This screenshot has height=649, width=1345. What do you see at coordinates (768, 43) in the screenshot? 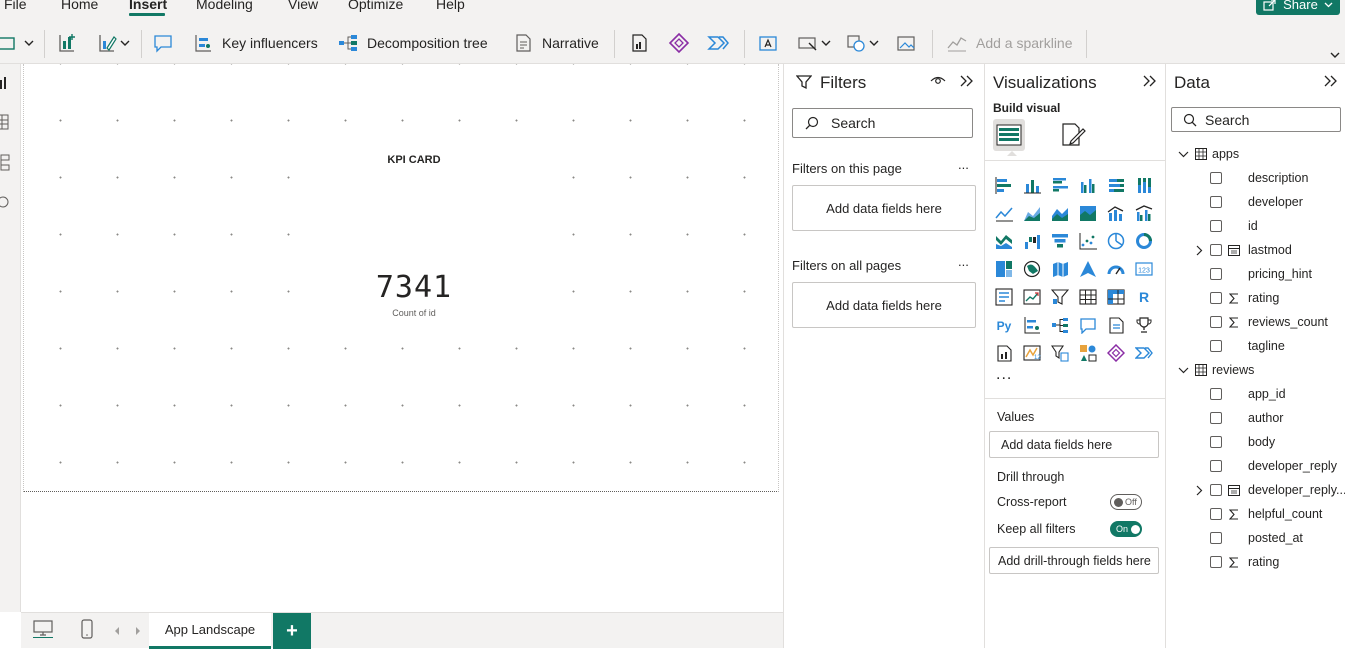
I see `text-box-button` at bounding box center [768, 43].